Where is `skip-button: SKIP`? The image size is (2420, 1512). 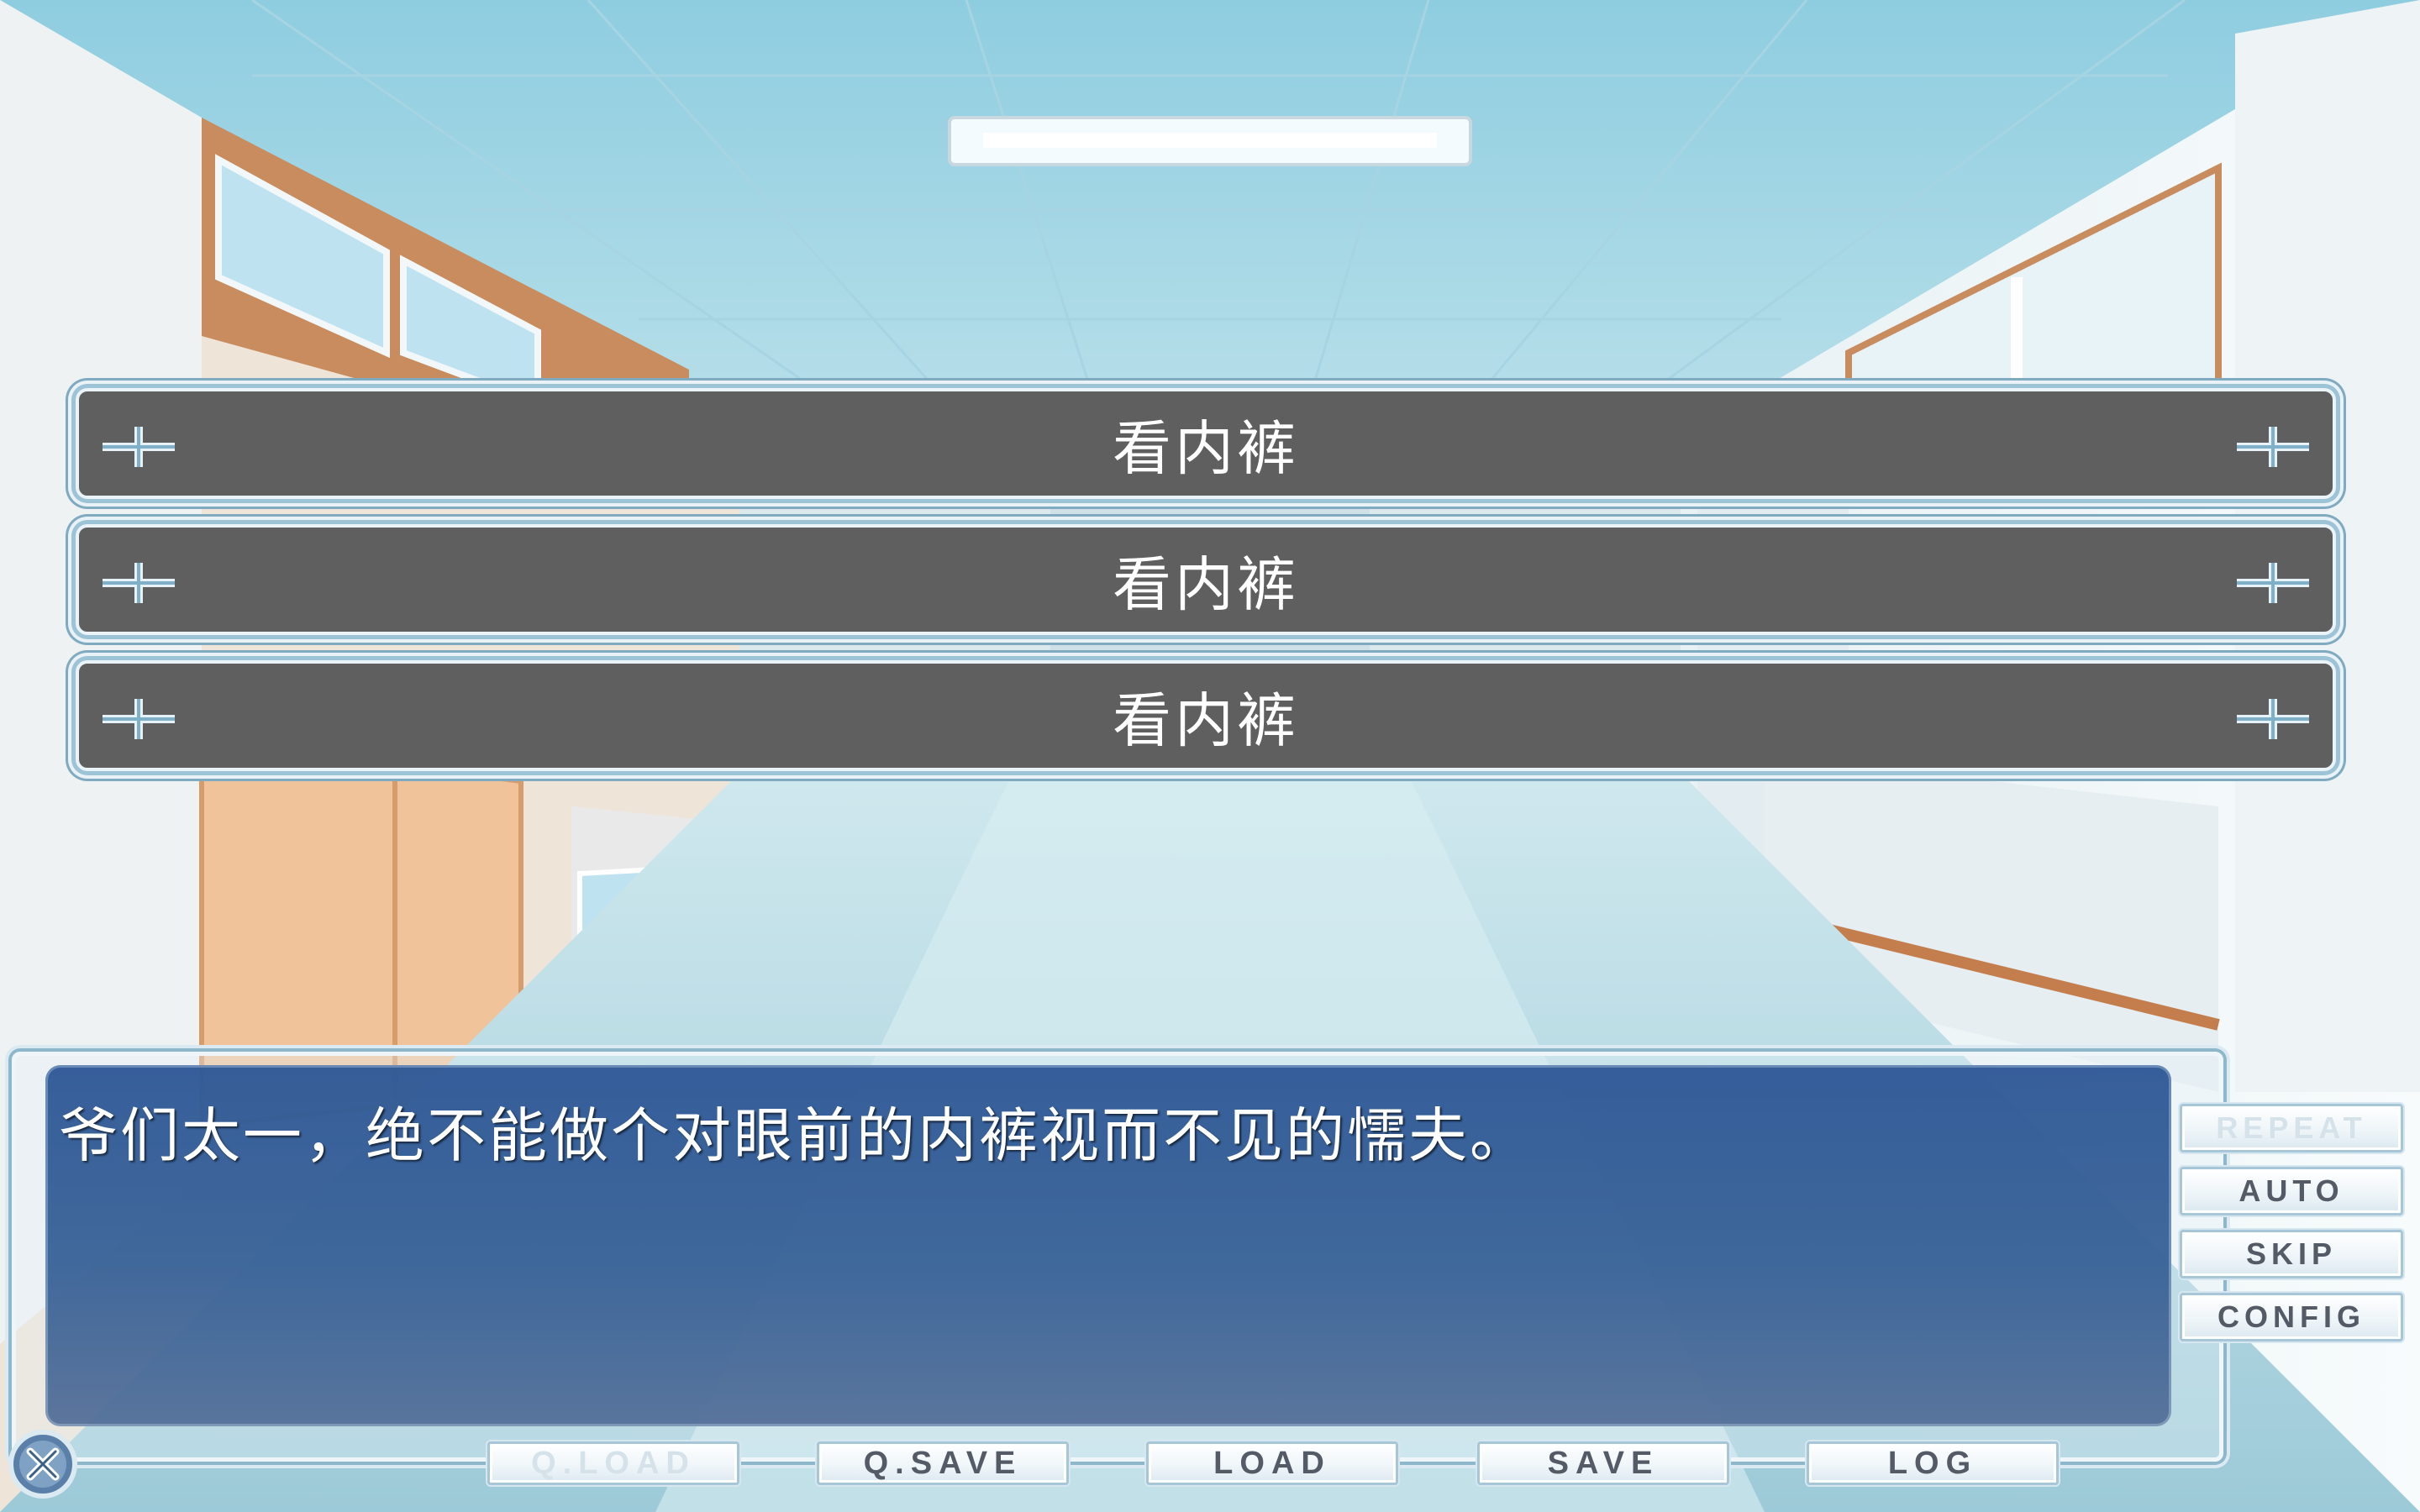
skip-button: SKIP is located at coordinates (2291, 1254).